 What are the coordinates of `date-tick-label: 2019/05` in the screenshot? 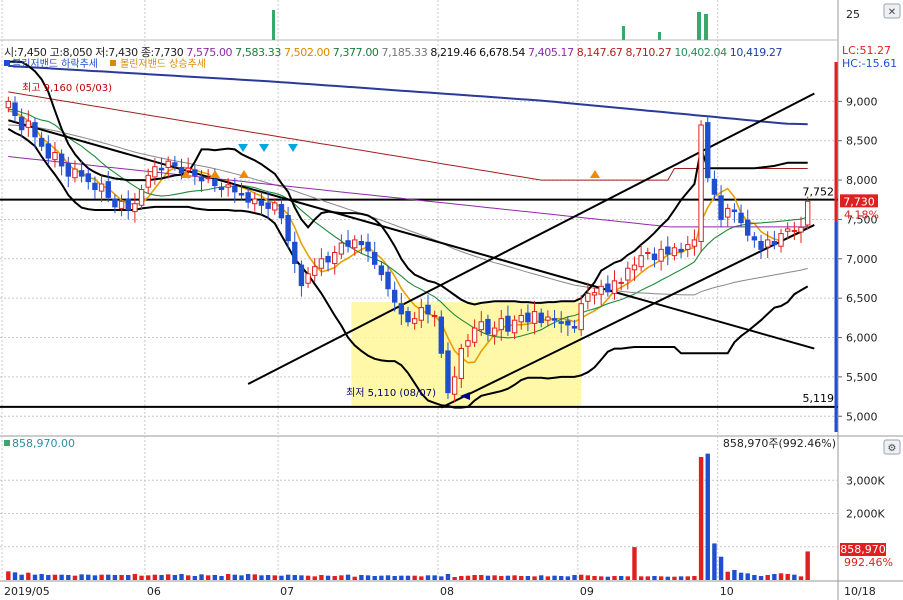 It's located at (27, 591).